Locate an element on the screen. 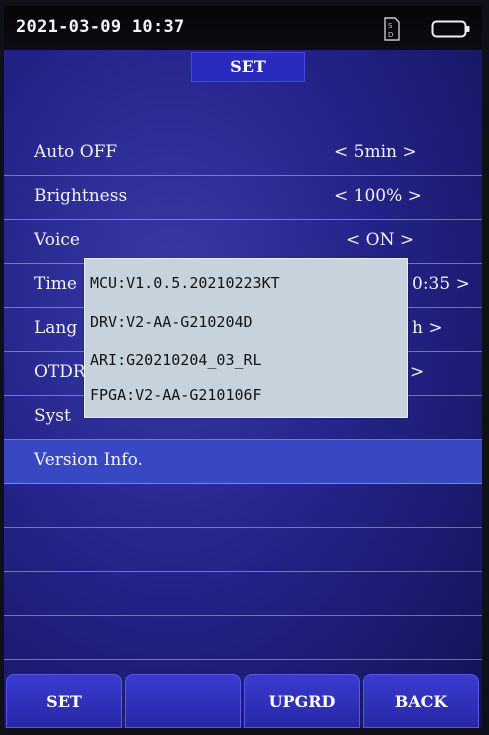 Image resolution: width=489 pixels, height=735 pixels. sd-card-icon: S D is located at coordinates (392, 29).